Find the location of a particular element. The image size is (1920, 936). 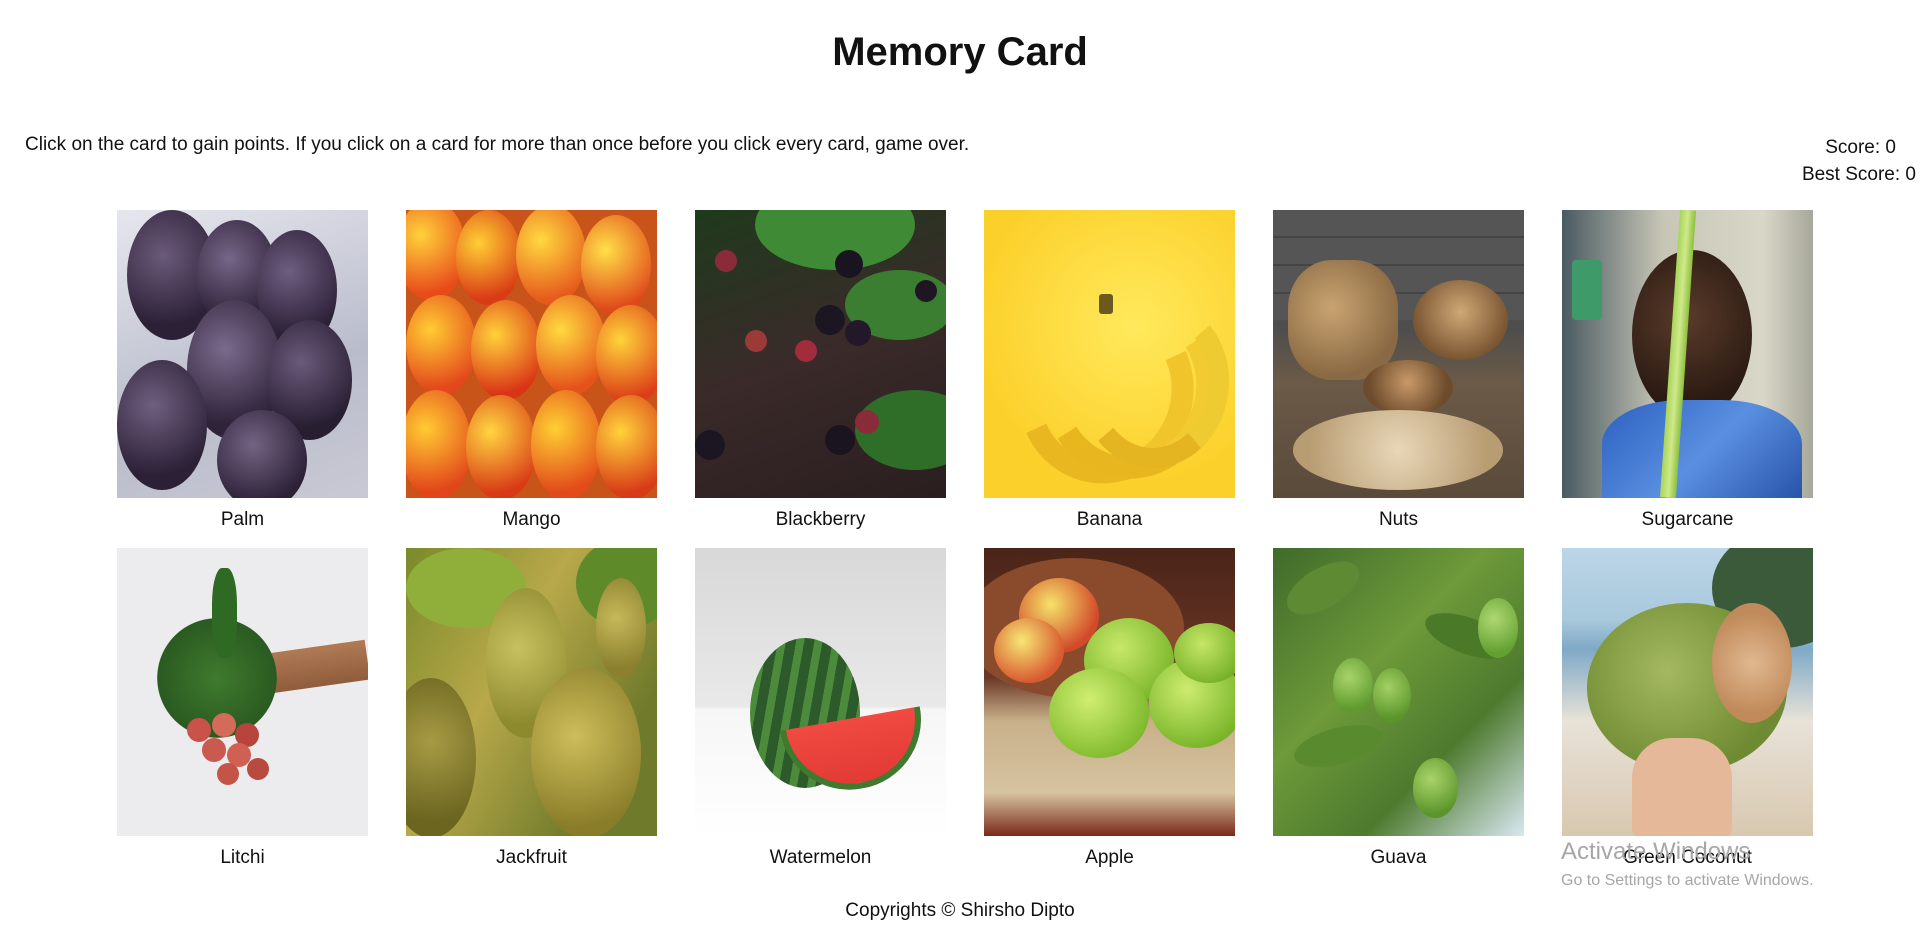

card-watermelon: Watermelon is located at coordinates (820, 708).